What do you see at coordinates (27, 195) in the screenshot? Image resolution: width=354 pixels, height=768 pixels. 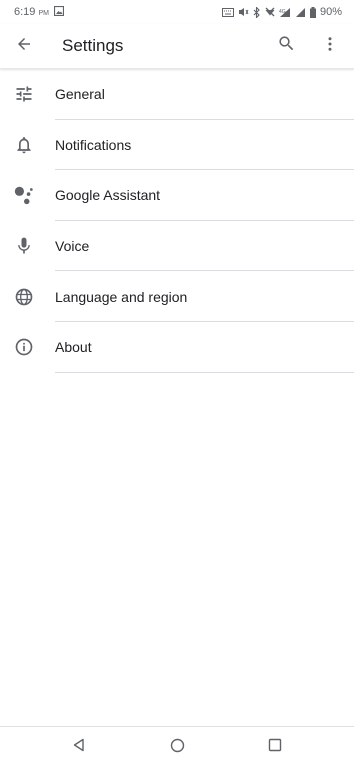 I see `assistant-icon` at bounding box center [27, 195].